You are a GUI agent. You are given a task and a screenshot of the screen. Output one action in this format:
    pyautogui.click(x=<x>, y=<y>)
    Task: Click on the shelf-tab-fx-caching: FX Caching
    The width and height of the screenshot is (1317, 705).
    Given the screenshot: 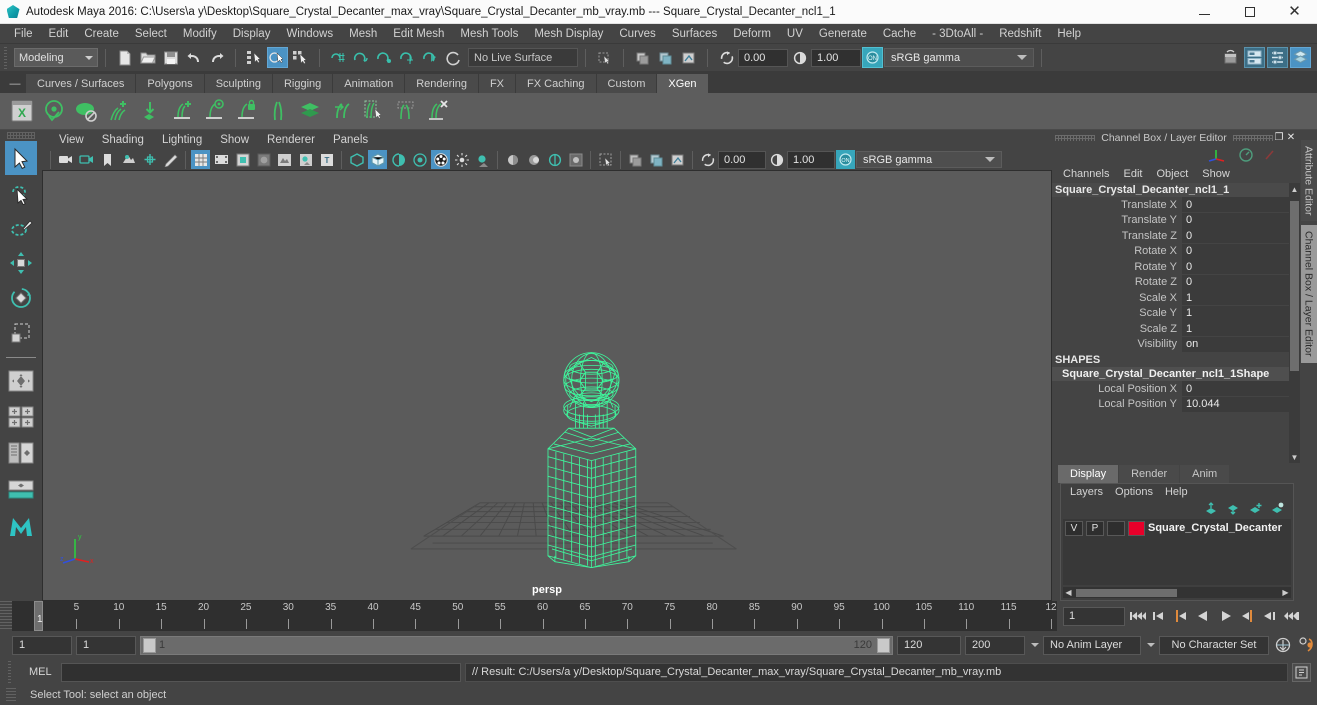 What is the action you would take?
    pyautogui.click(x=556, y=83)
    